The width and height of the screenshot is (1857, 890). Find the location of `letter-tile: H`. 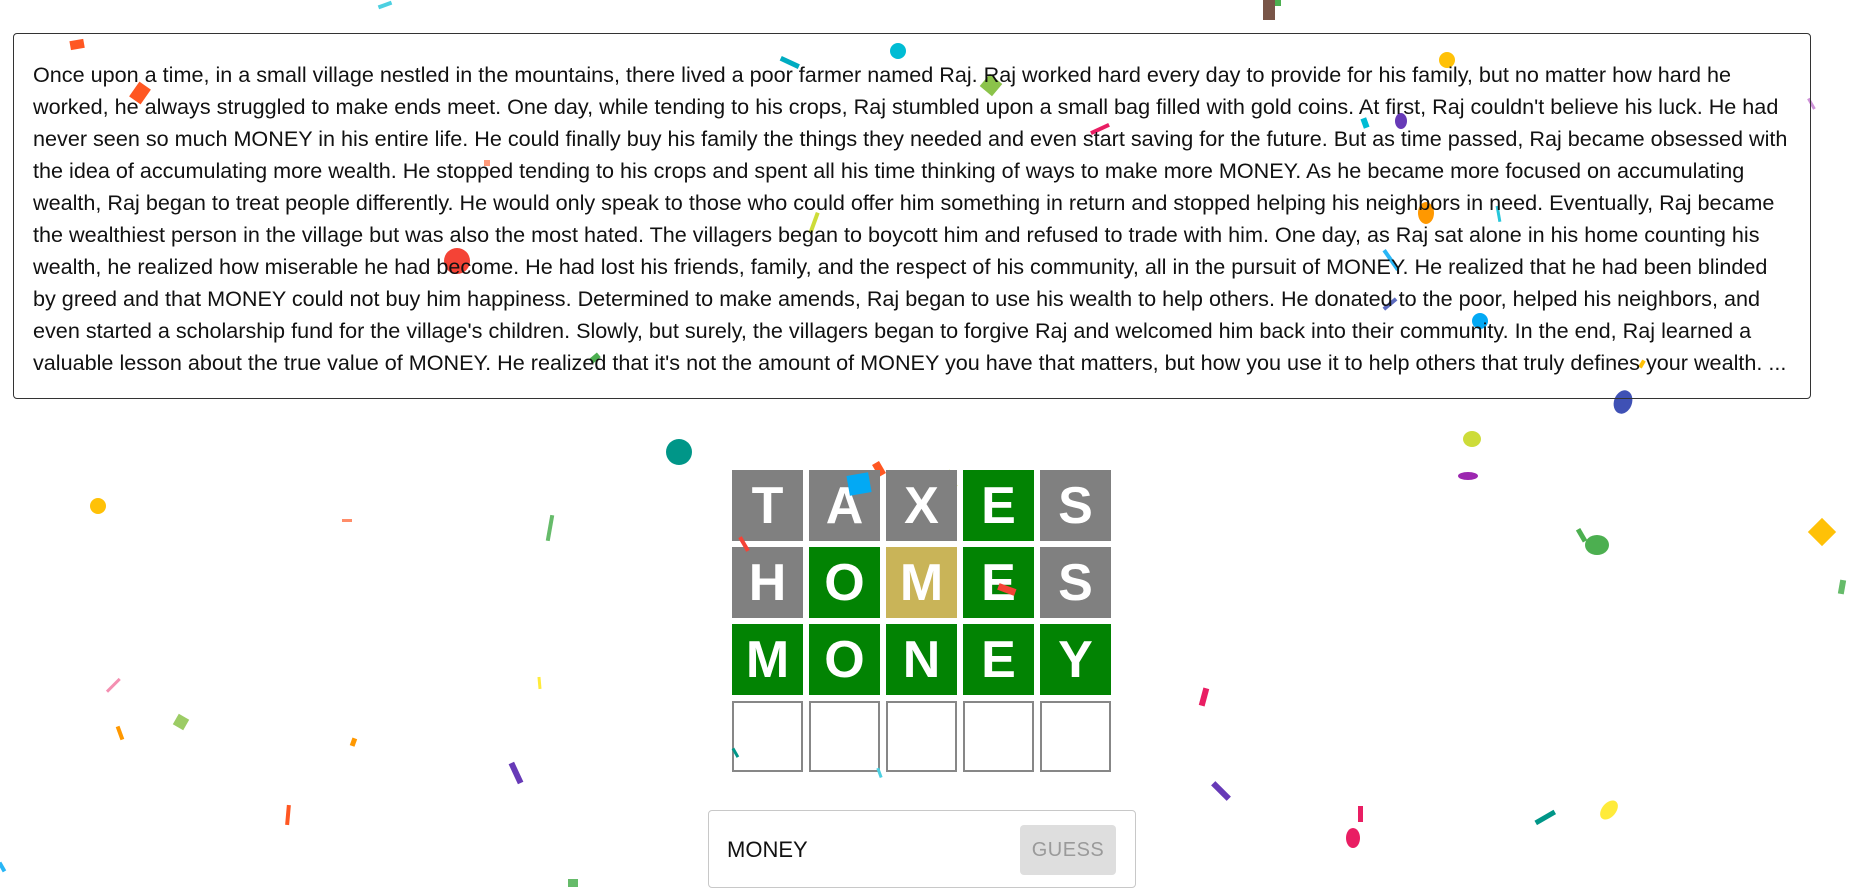

letter-tile: H is located at coordinates (767, 582).